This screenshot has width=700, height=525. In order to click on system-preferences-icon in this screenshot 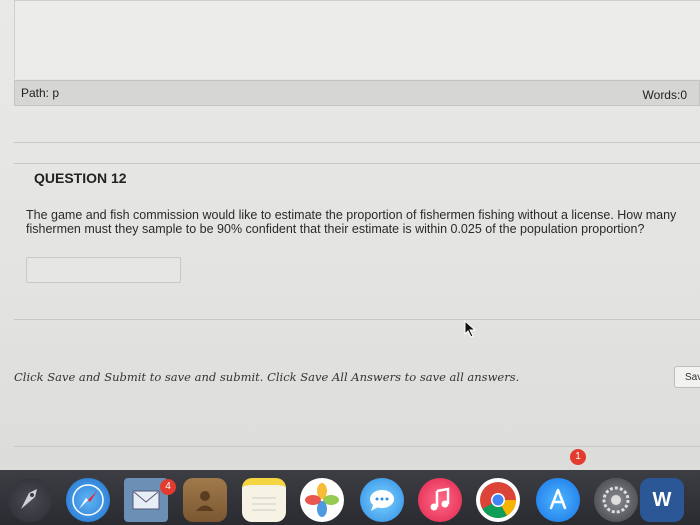, I will do `click(616, 500)`.